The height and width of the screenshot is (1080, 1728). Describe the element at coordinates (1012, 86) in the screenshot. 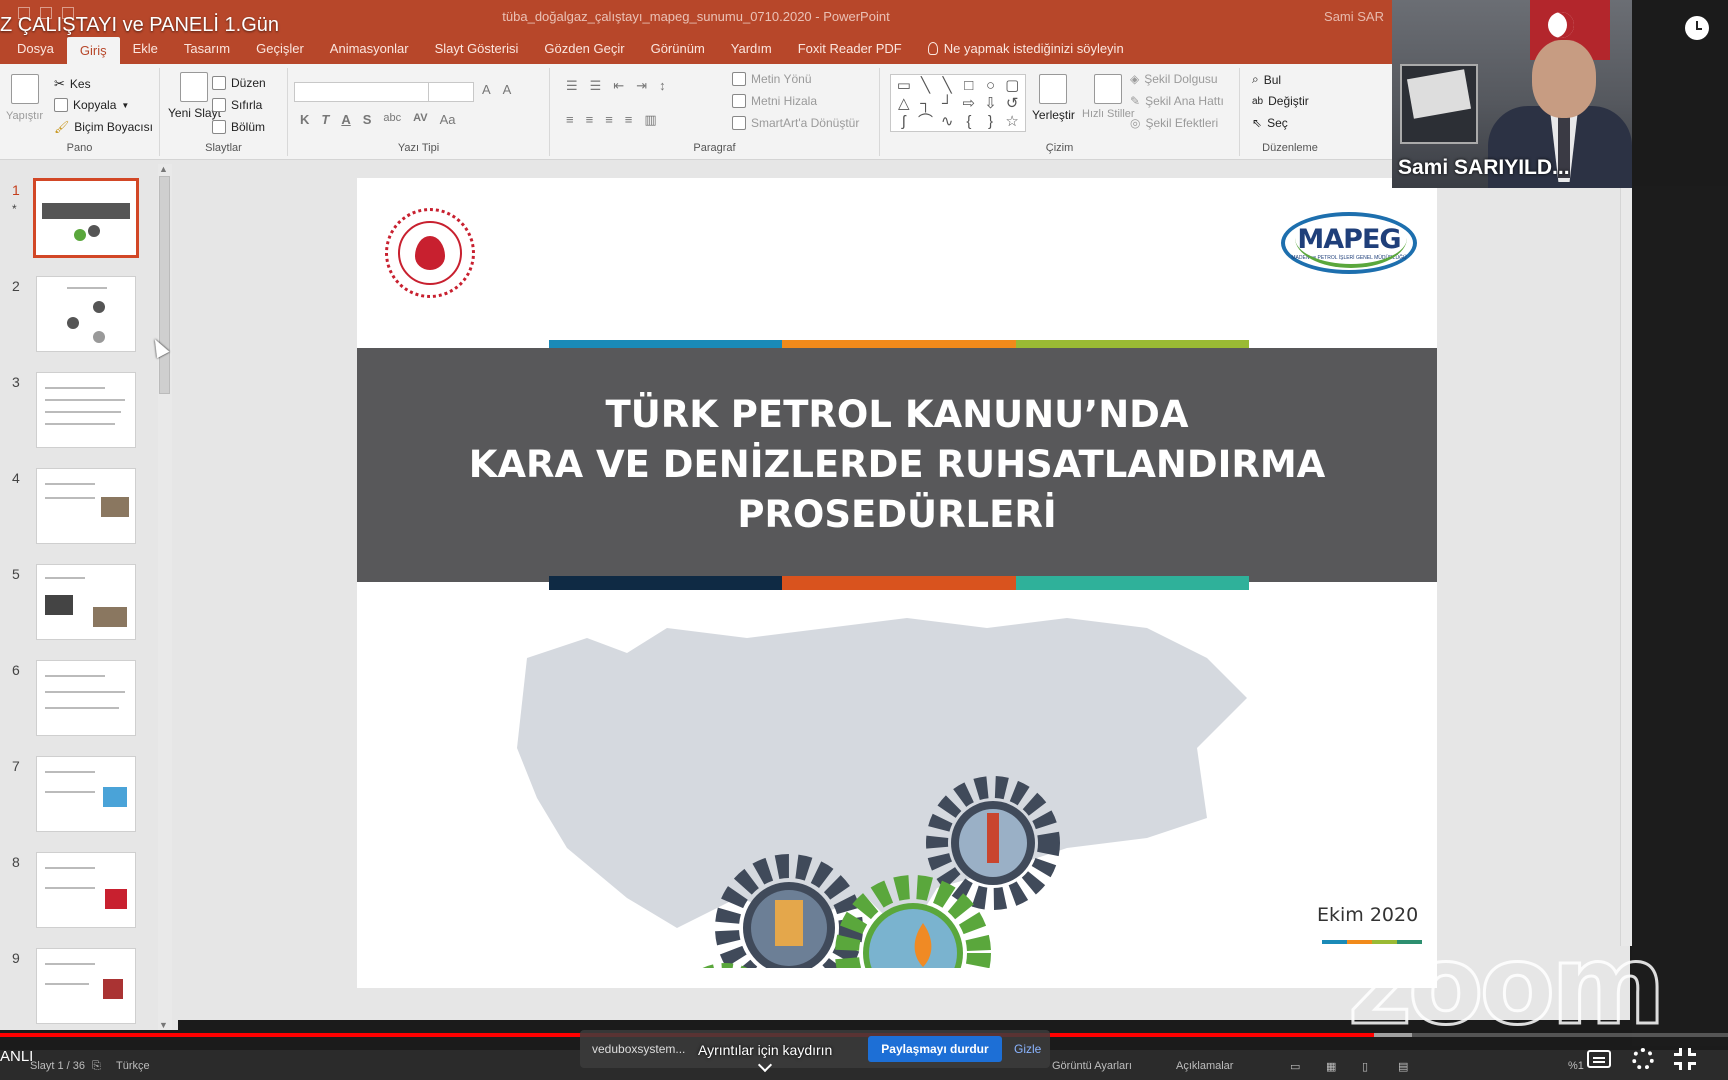

I see `rounded-rect-shape-icon: ▢` at that location.